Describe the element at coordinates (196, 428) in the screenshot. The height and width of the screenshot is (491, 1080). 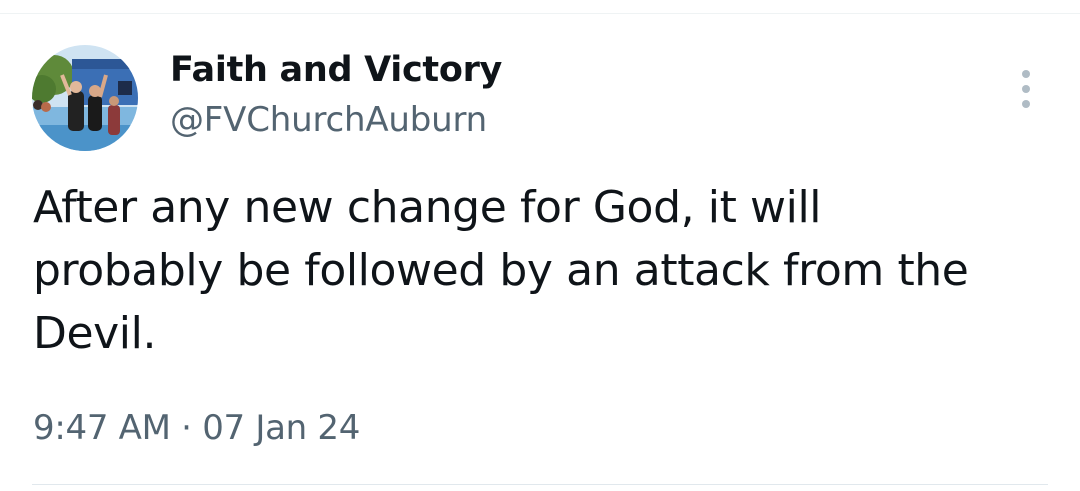
I see `tweet-timestamp: 9:47 AM · 07 Jan 24` at that location.